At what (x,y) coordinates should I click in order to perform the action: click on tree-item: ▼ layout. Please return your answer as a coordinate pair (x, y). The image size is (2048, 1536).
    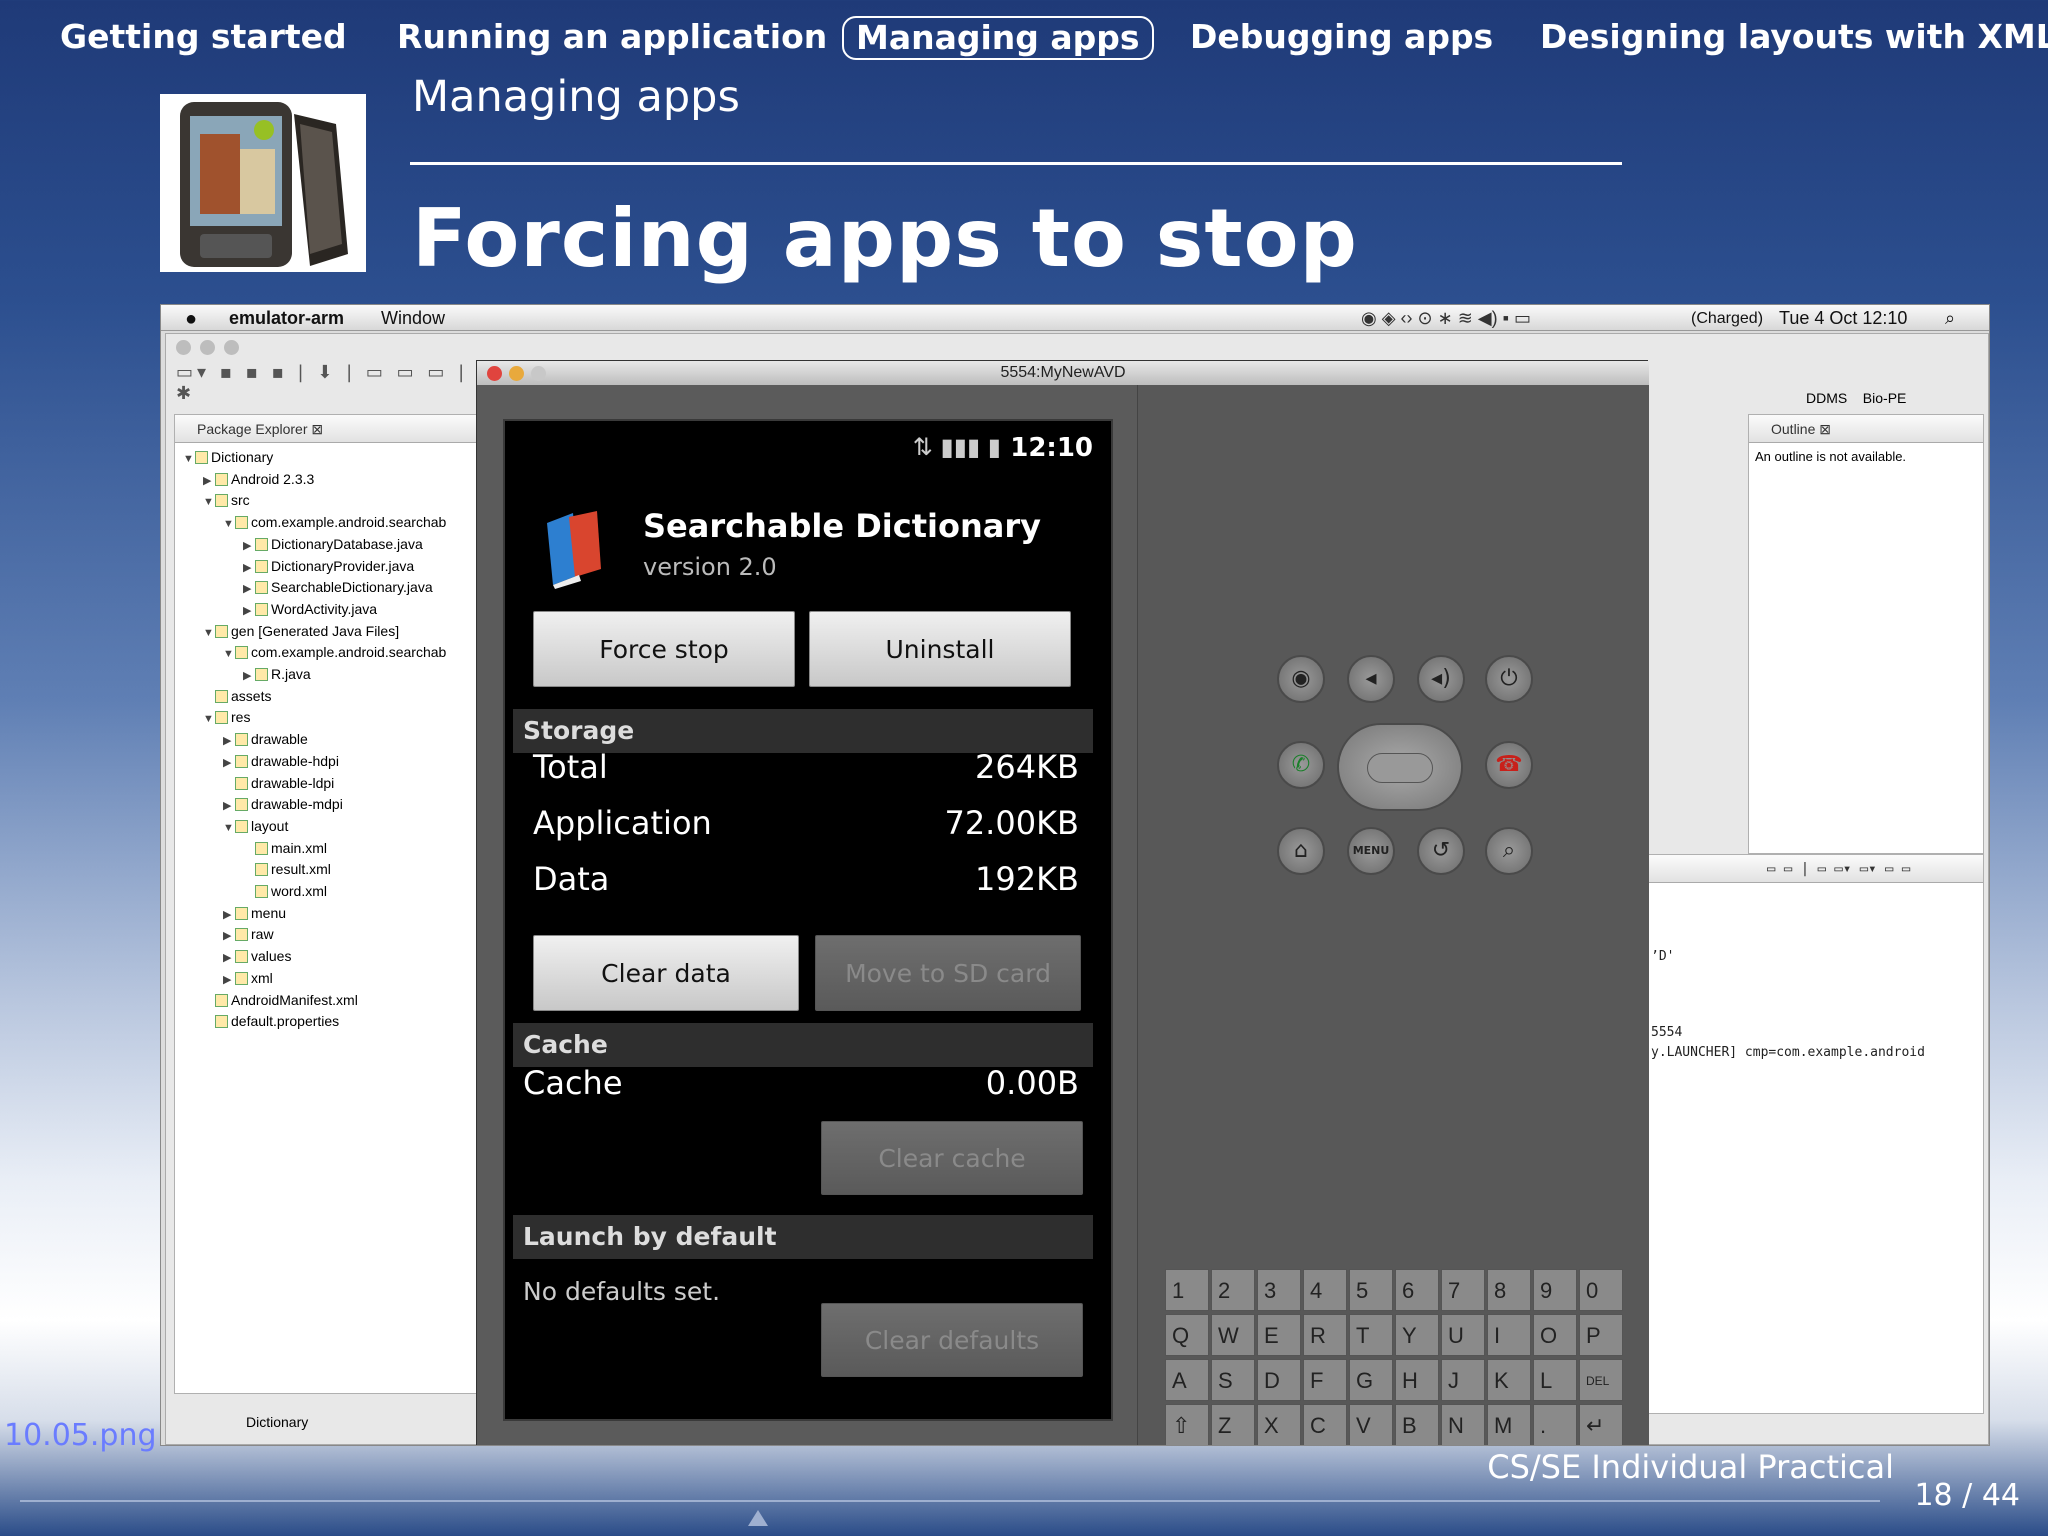
    Looking at the image, I should click on (255, 826).